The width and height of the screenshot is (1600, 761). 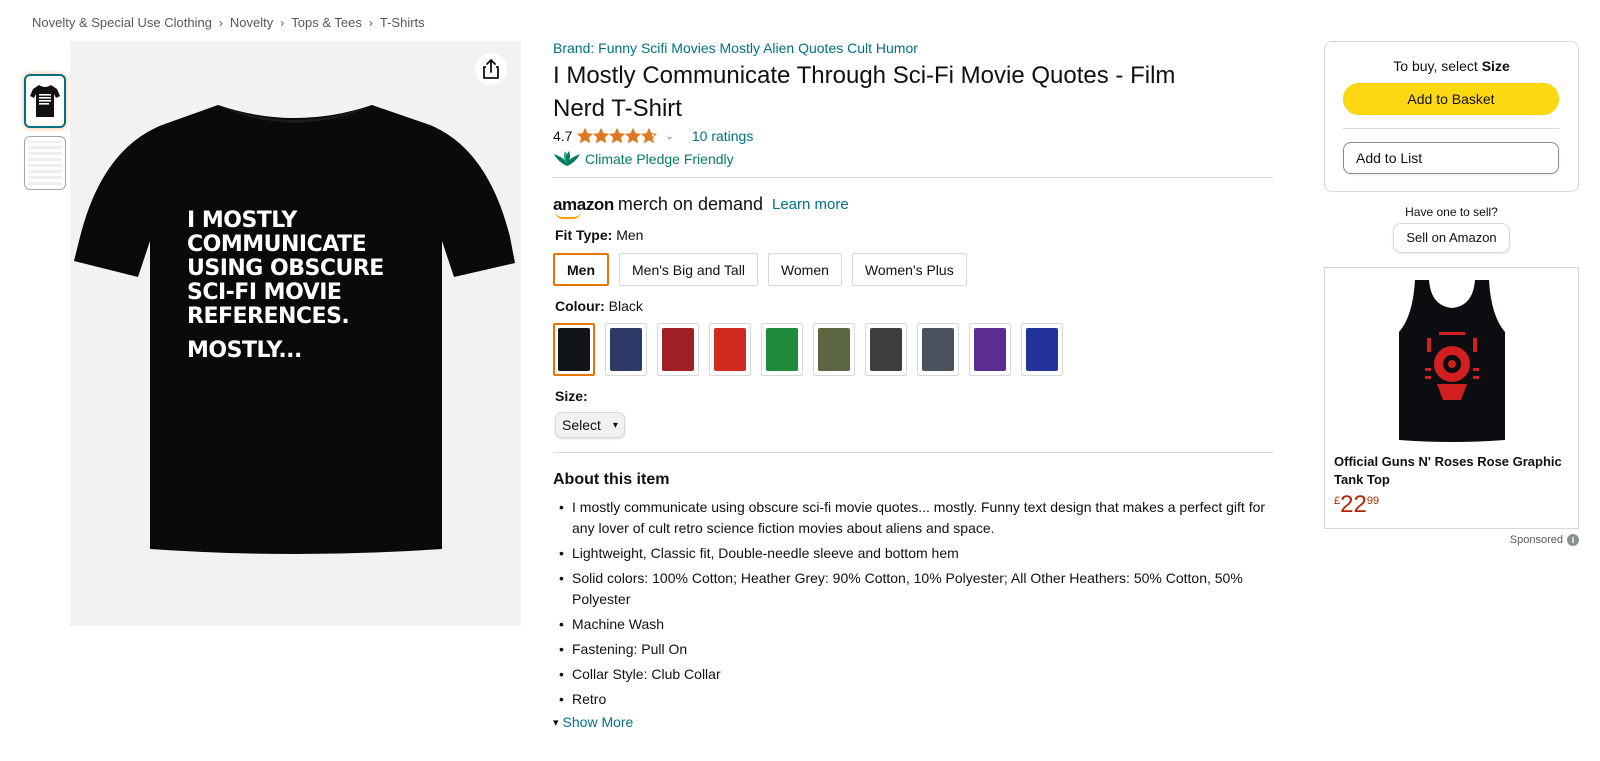 I want to click on chevron-down-icon: ▾, so click(x=615, y=425).